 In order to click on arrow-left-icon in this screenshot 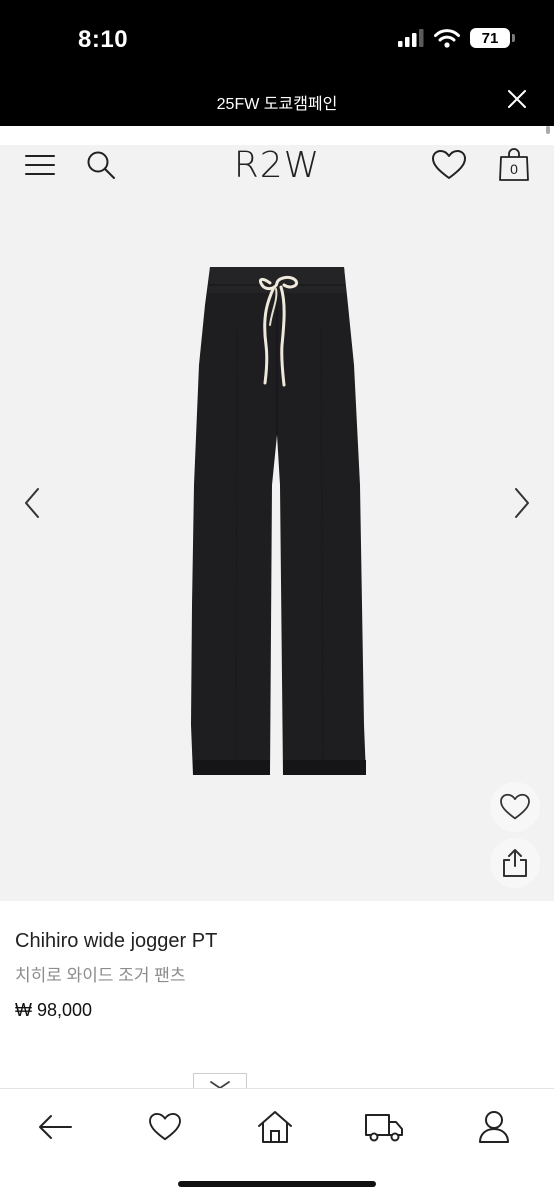, I will do `click(55, 1127)`.